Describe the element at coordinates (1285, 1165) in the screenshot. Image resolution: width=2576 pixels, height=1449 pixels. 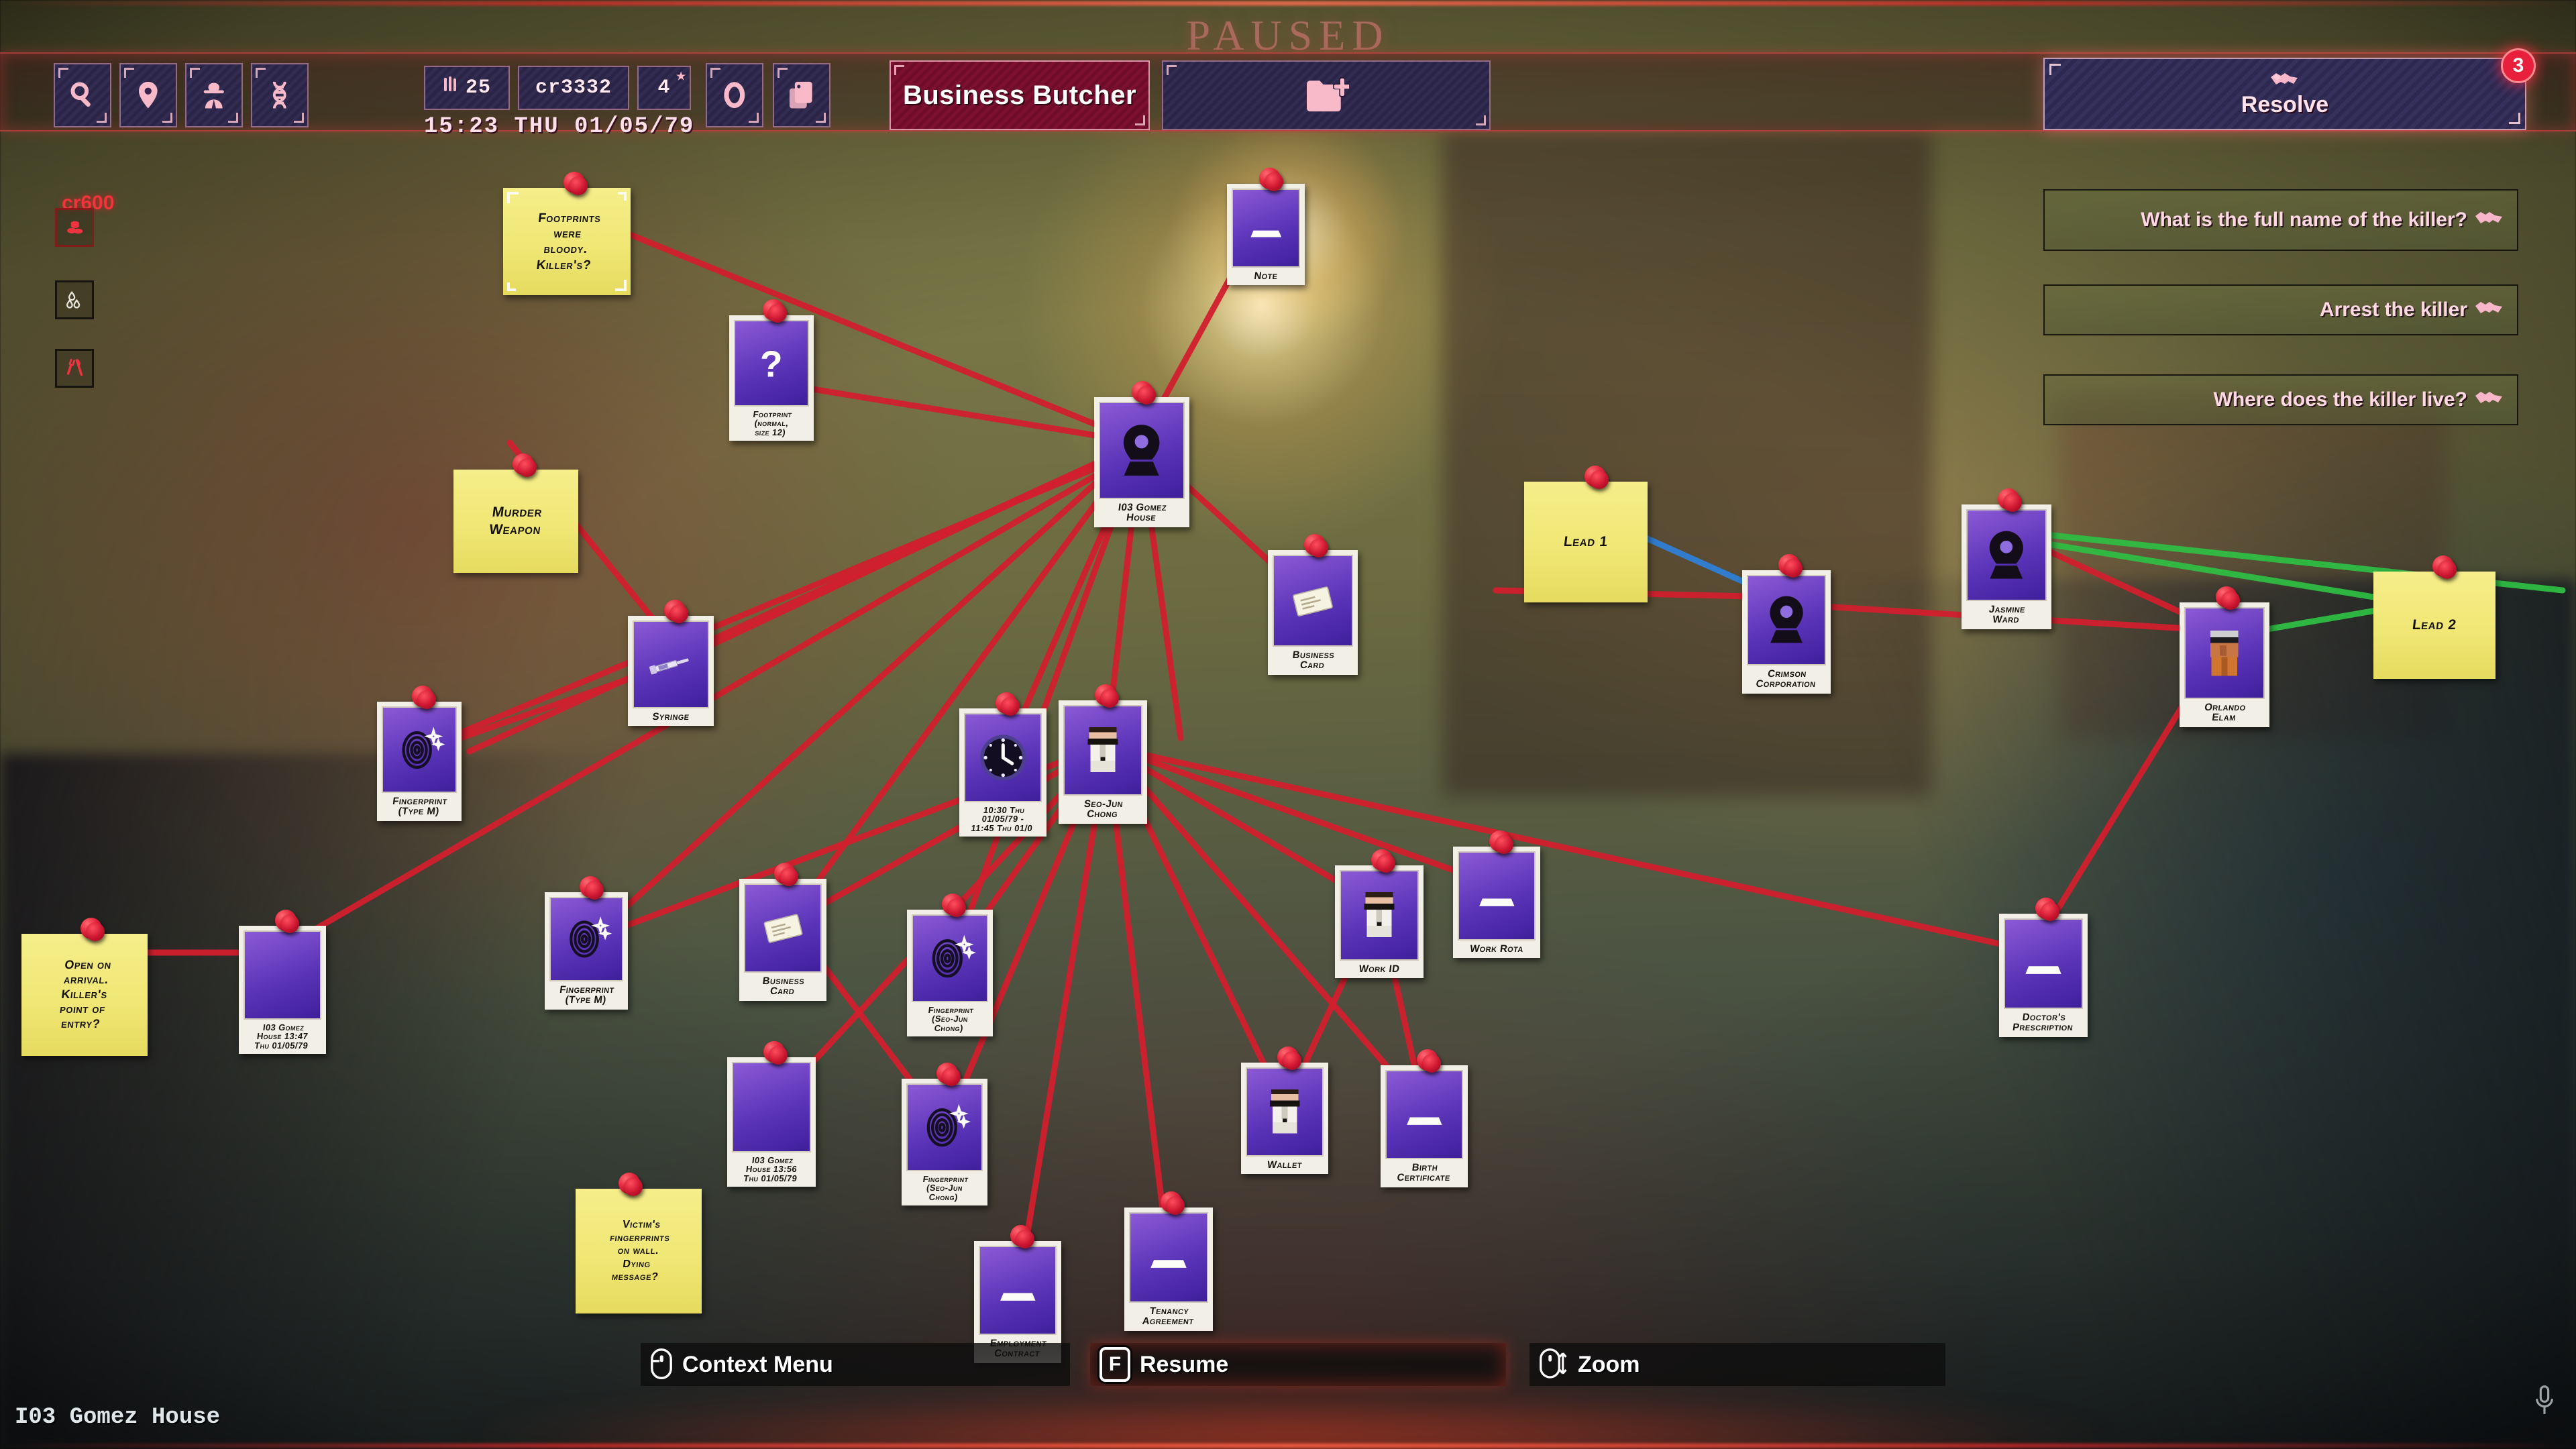
I see `evidence-card-label: Wallet` at that location.